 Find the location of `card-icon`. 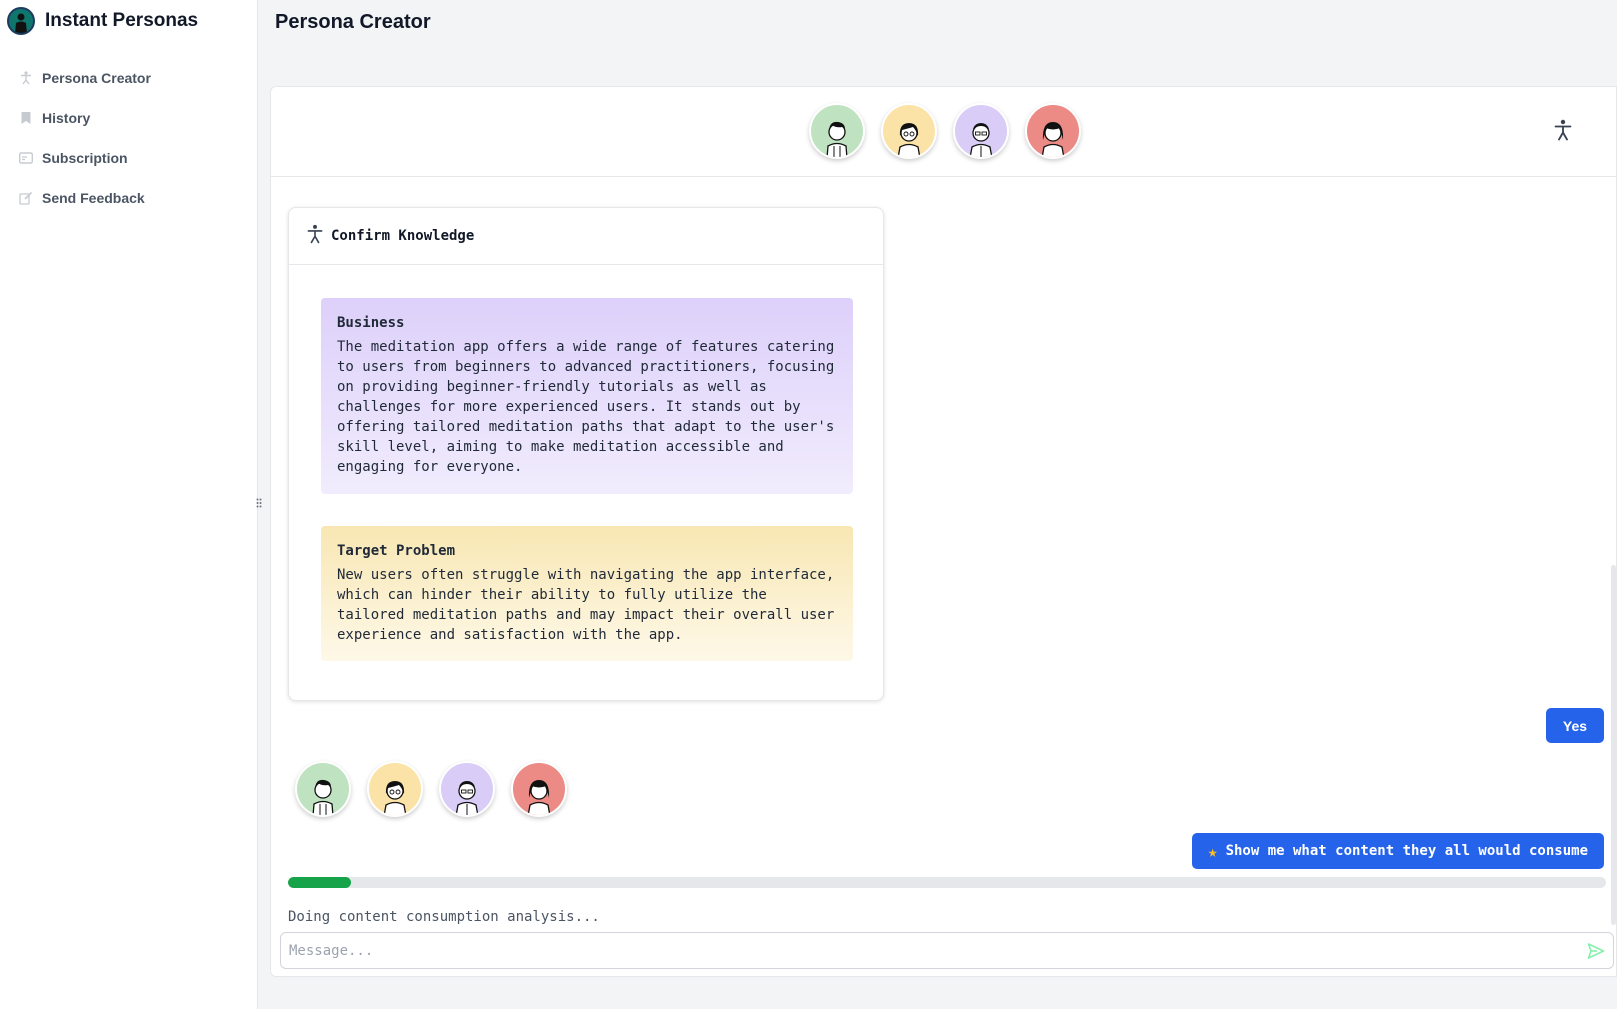

card-icon is located at coordinates (26, 158).